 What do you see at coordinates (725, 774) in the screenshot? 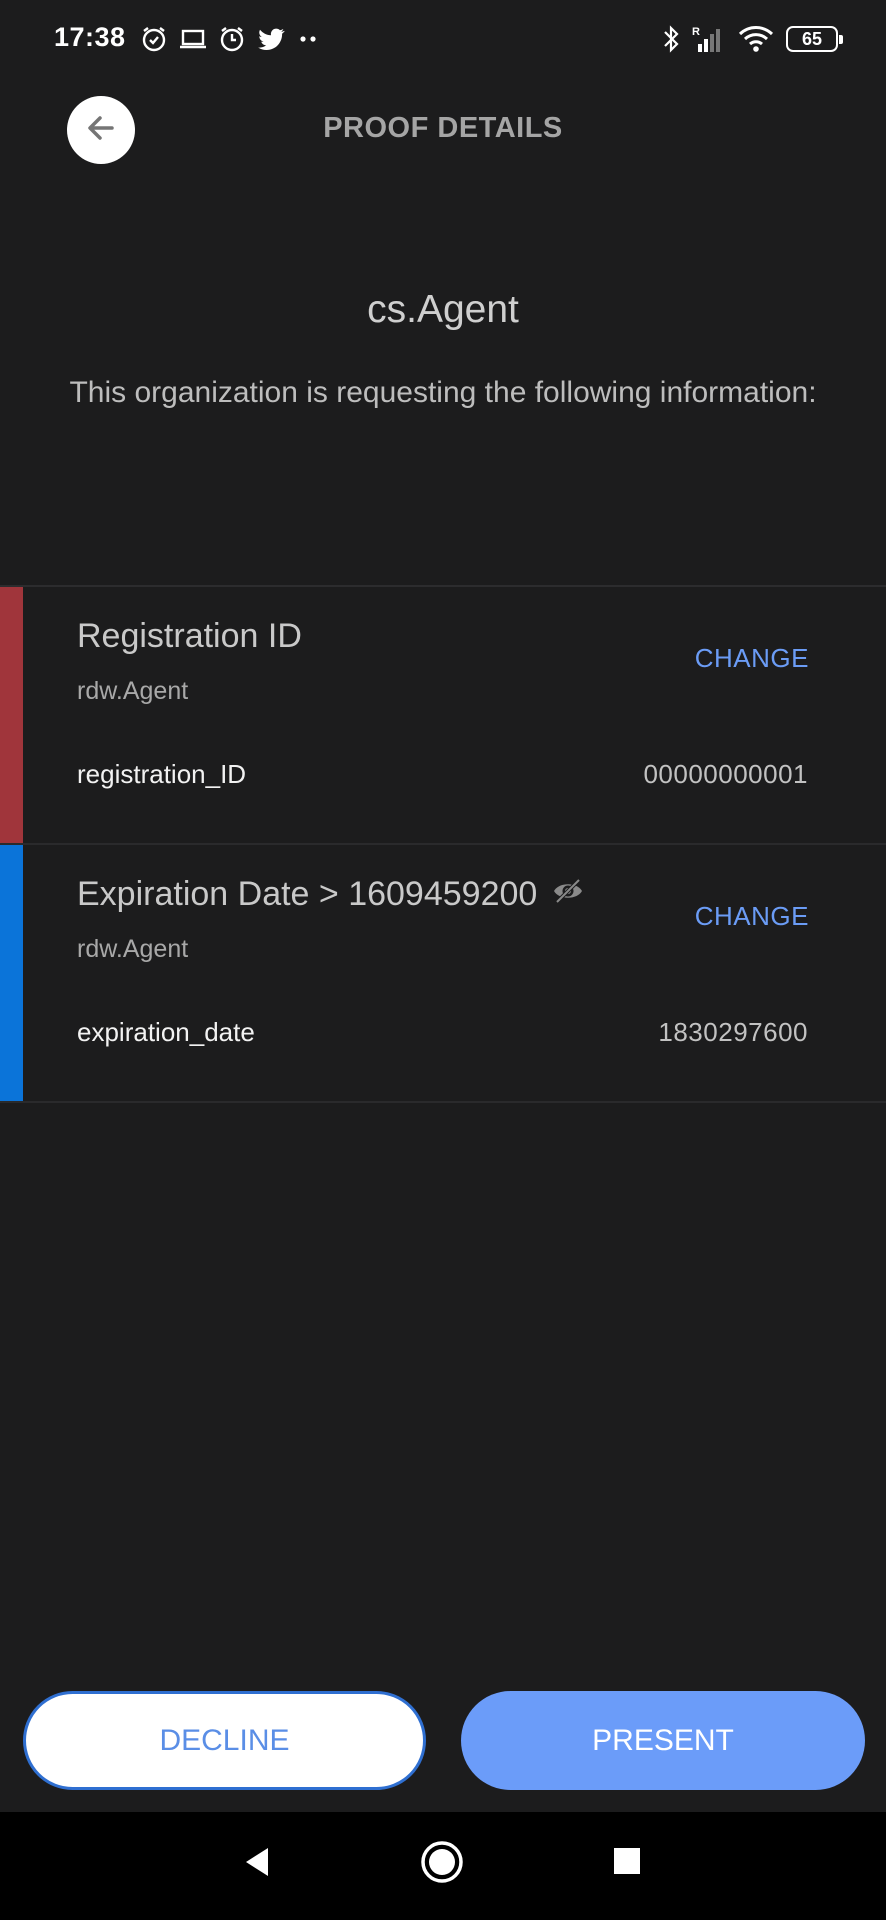
I see `attribute-field-value: 00000000001` at bounding box center [725, 774].